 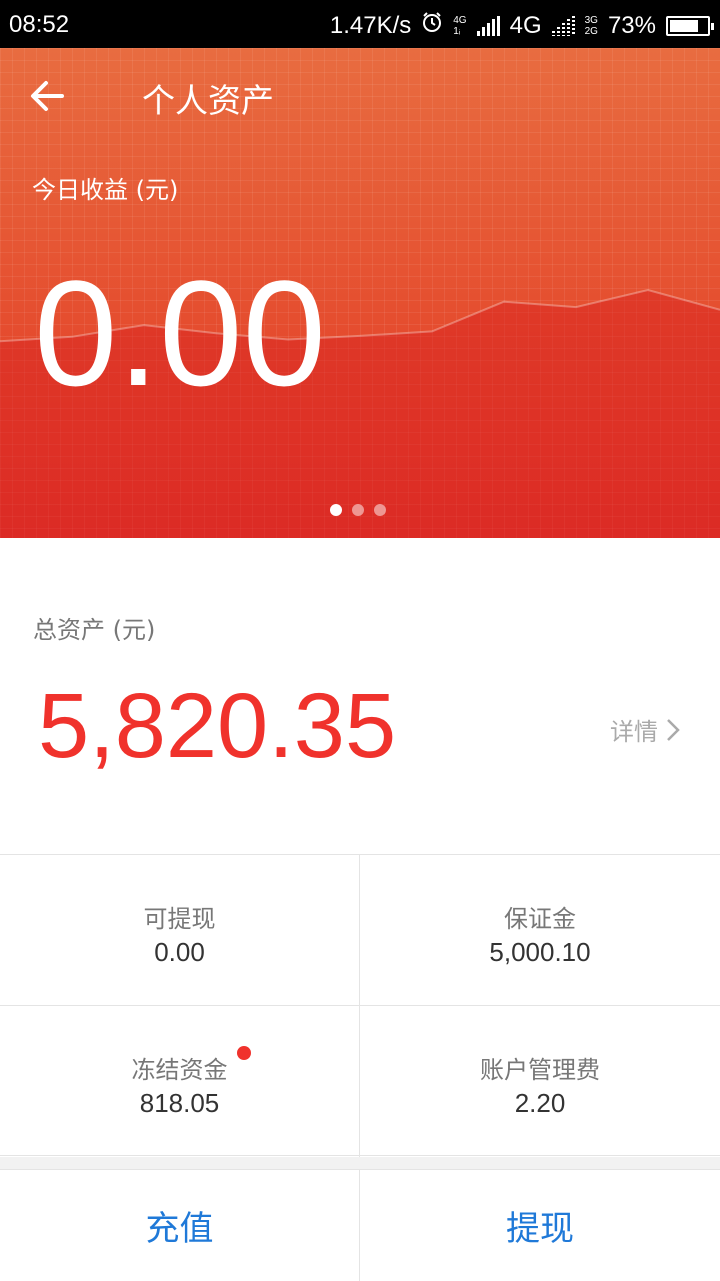 What do you see at coordinates (360, 1163) in the screenshot?
I see `section-divider` at bounding box center [360, 1163].